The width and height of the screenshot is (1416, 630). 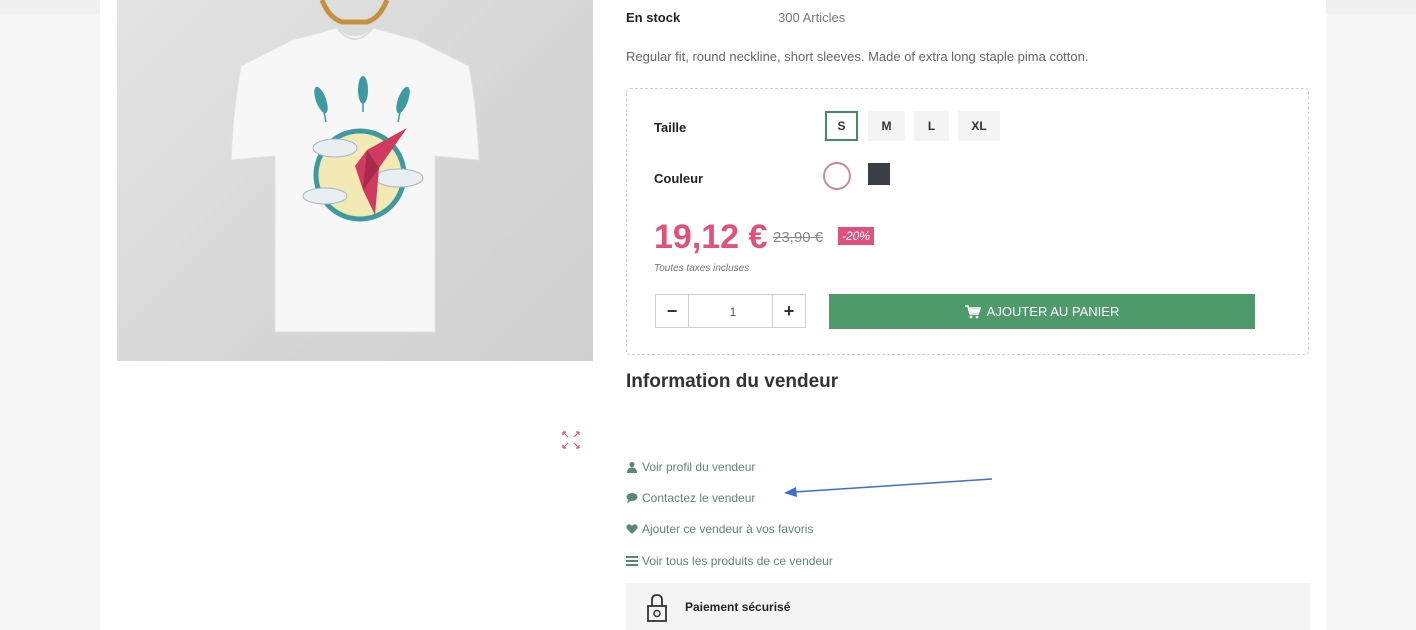 What do you see at coordinates (979, 126) in the screenshot?
I see `size-option-xl: XL` at bounding box center [979, 126].